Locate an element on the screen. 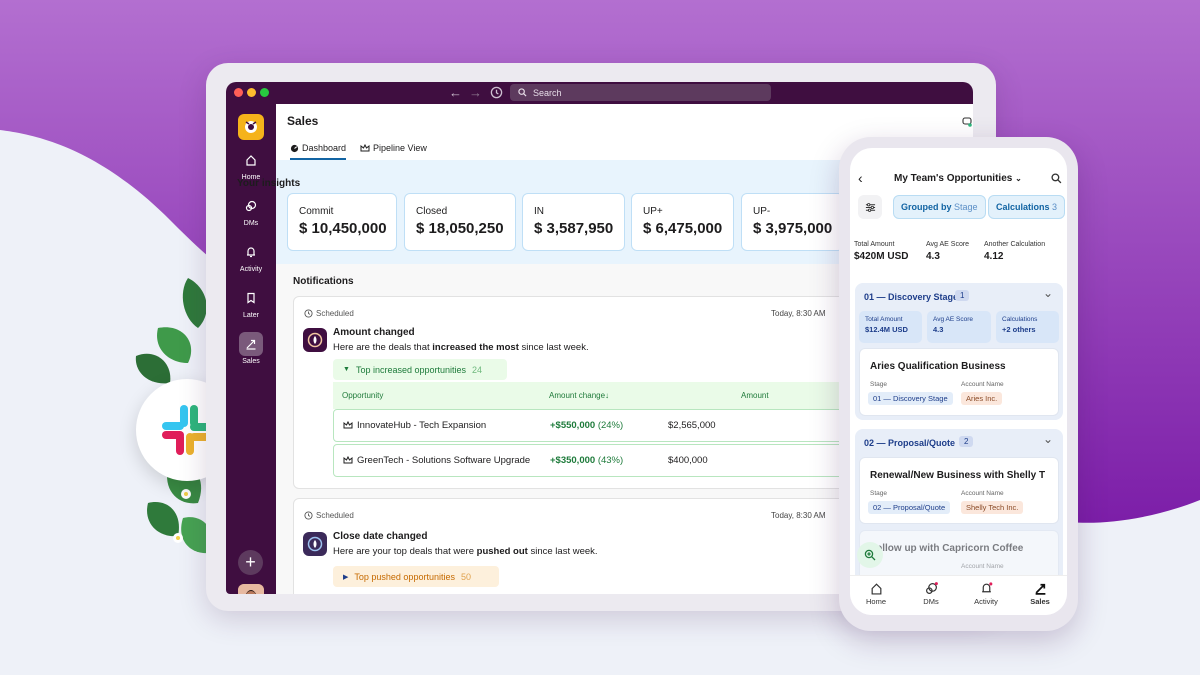 The height and width of the screenshot is (675, 1200). group-title: 01 — Discovery Stage is located at coordinates (911, 297).